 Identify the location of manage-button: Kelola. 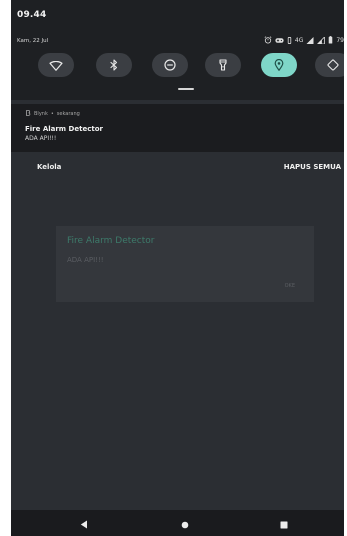
(49, 167).